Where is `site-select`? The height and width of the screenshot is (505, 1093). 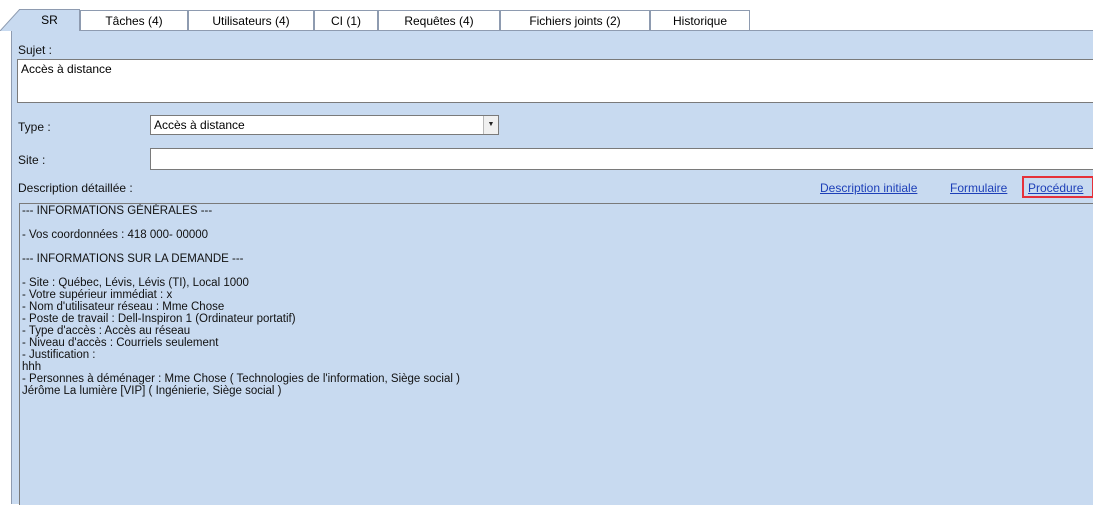 site-select is located at coordinates (621, 159).